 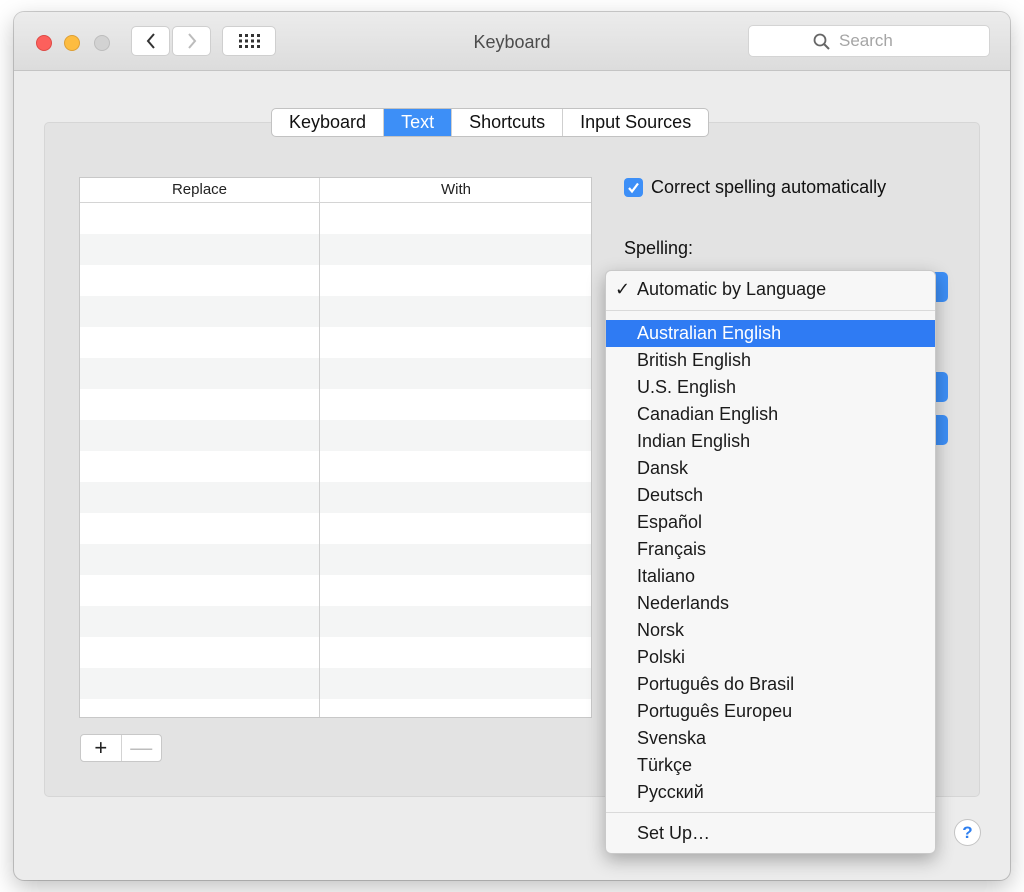 What do you see at coordinates (770, 360) in the screenshot?
I see `menu-item-language: British English` at bounding box center [770, 360].